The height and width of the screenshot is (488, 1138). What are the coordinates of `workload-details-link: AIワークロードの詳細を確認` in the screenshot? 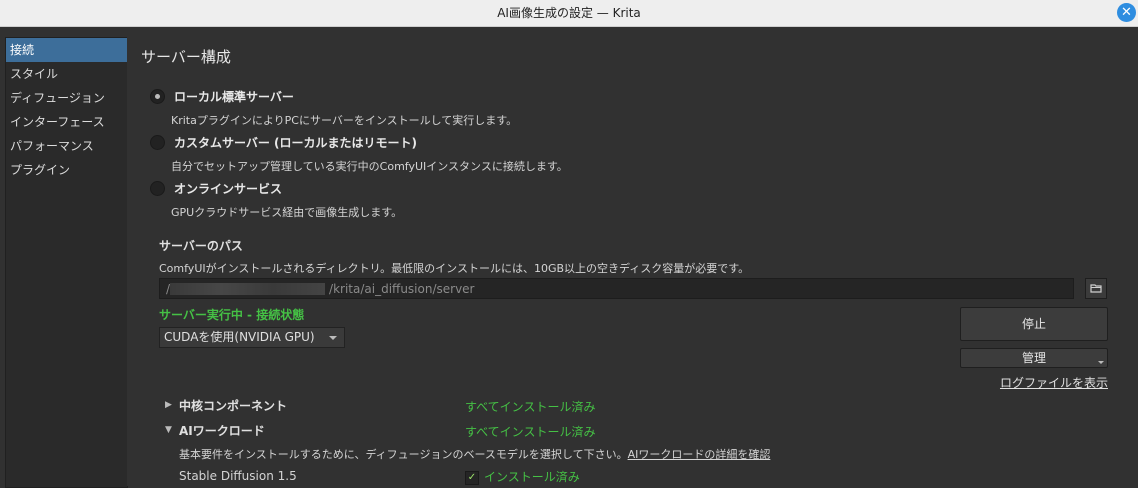 It's located at (699, 454).